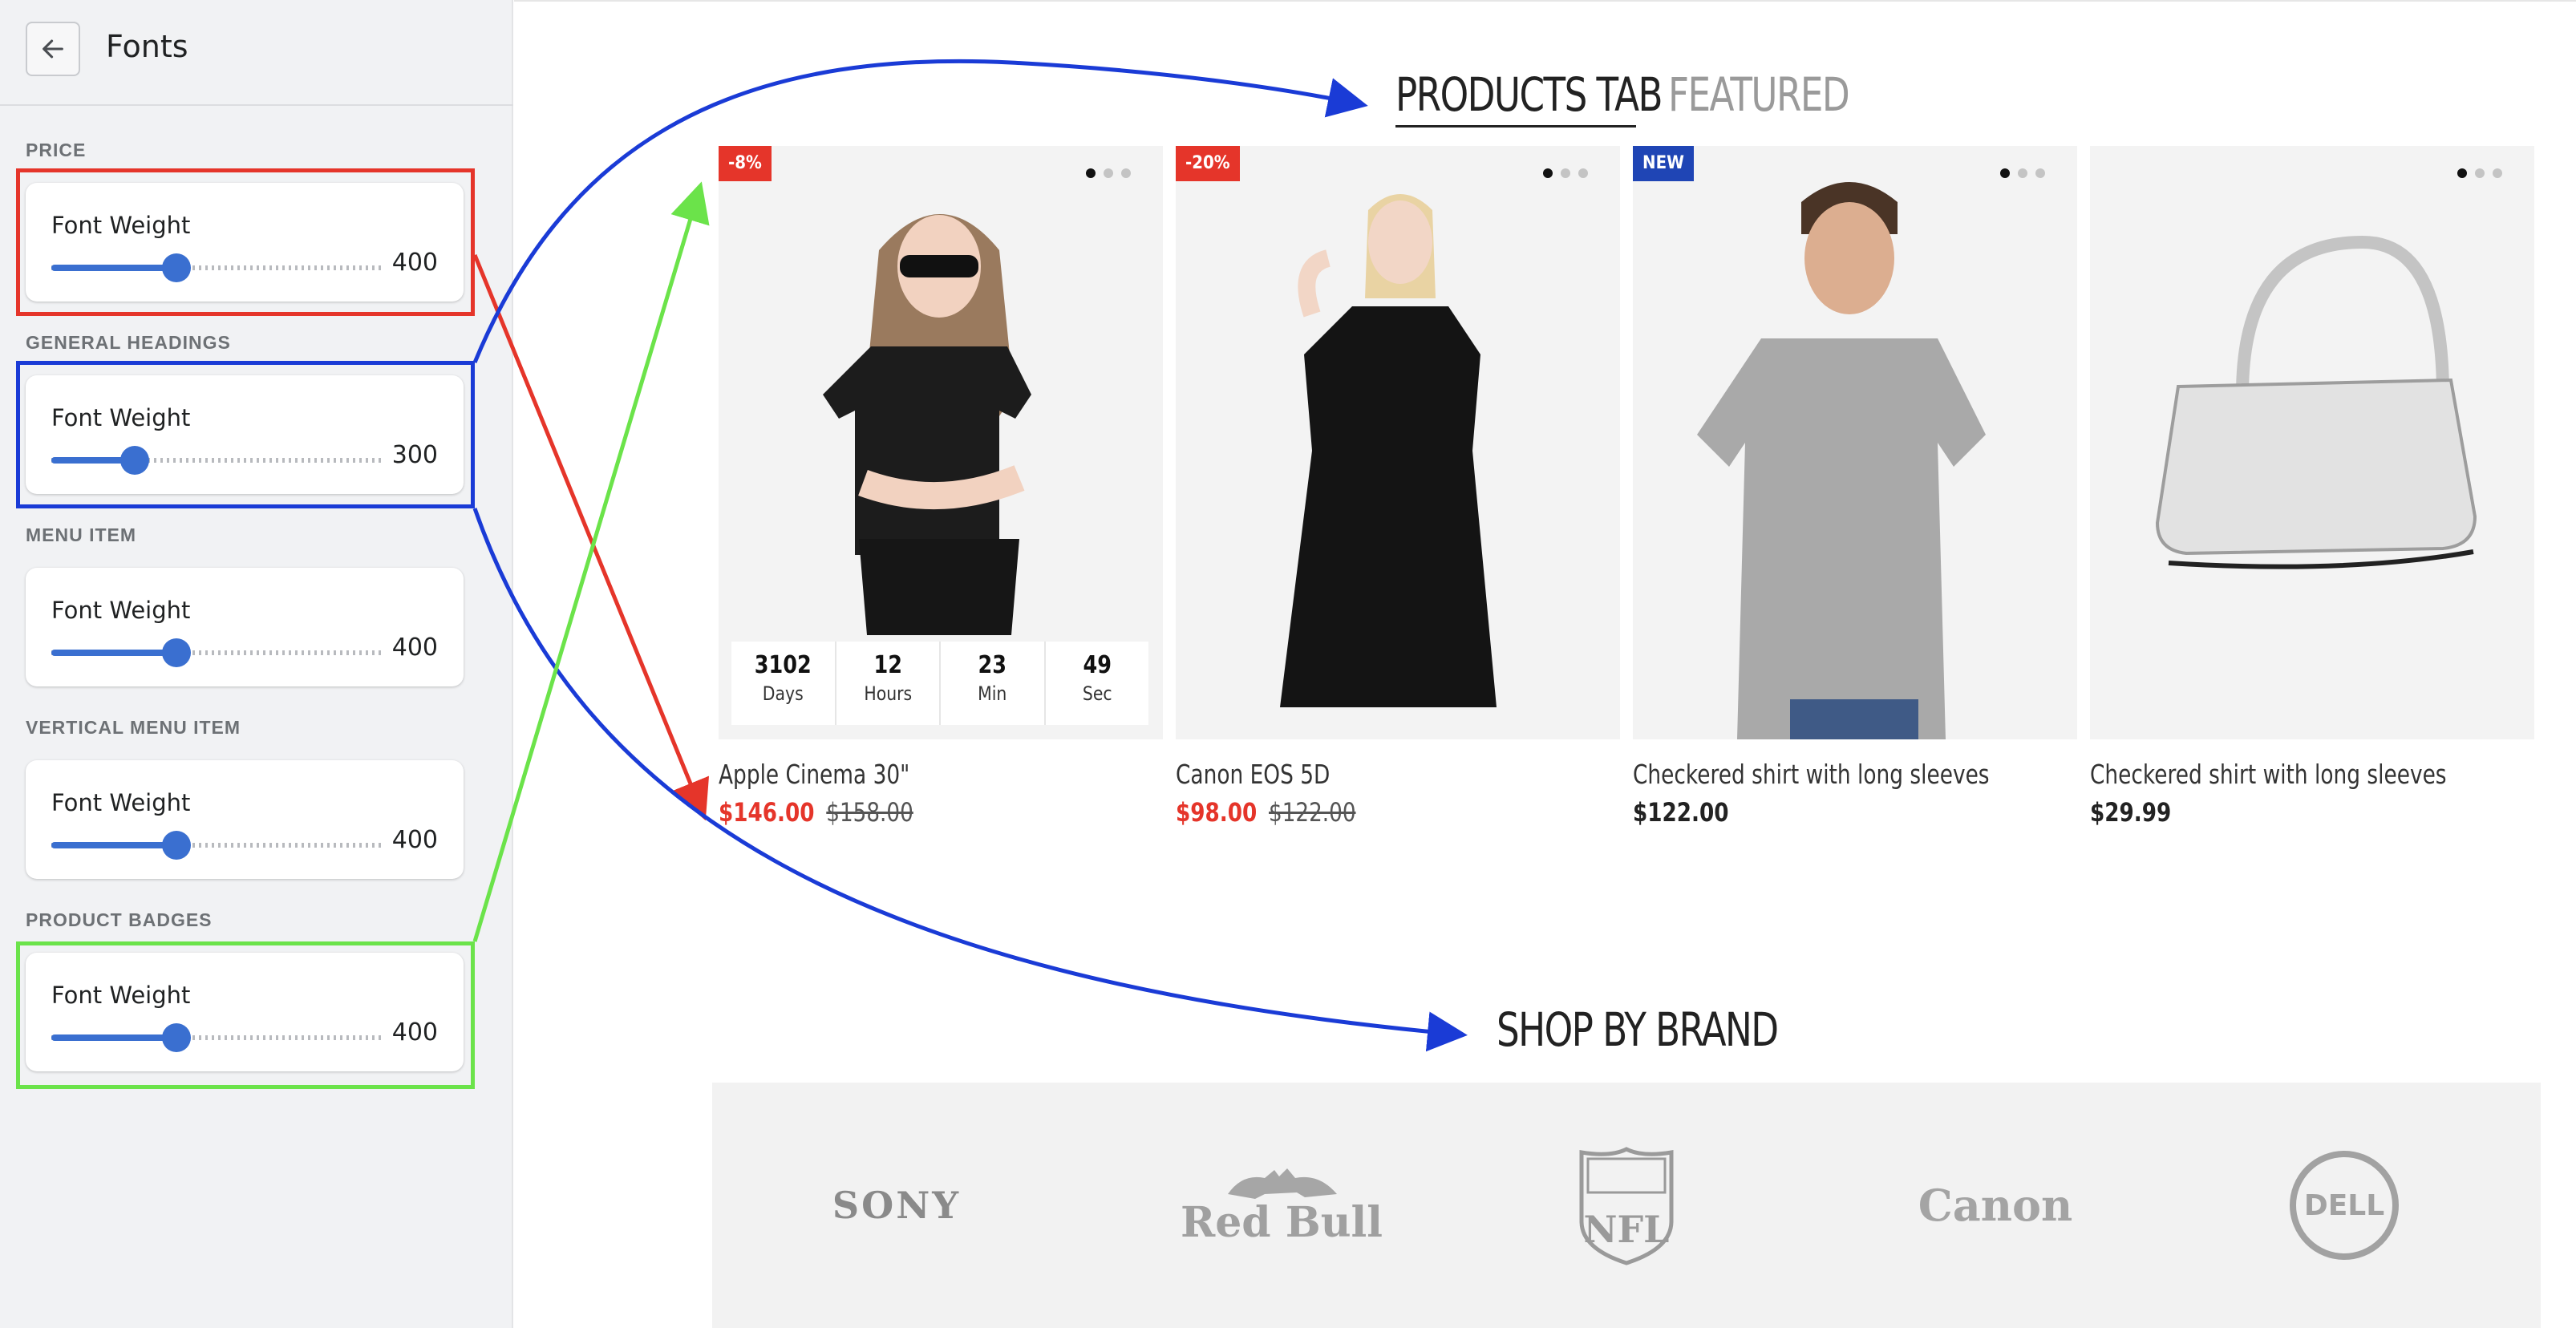 This screenshot has width=2576, height=1328. I want to click on product-price-row: $29.99, so click(2130, 812).